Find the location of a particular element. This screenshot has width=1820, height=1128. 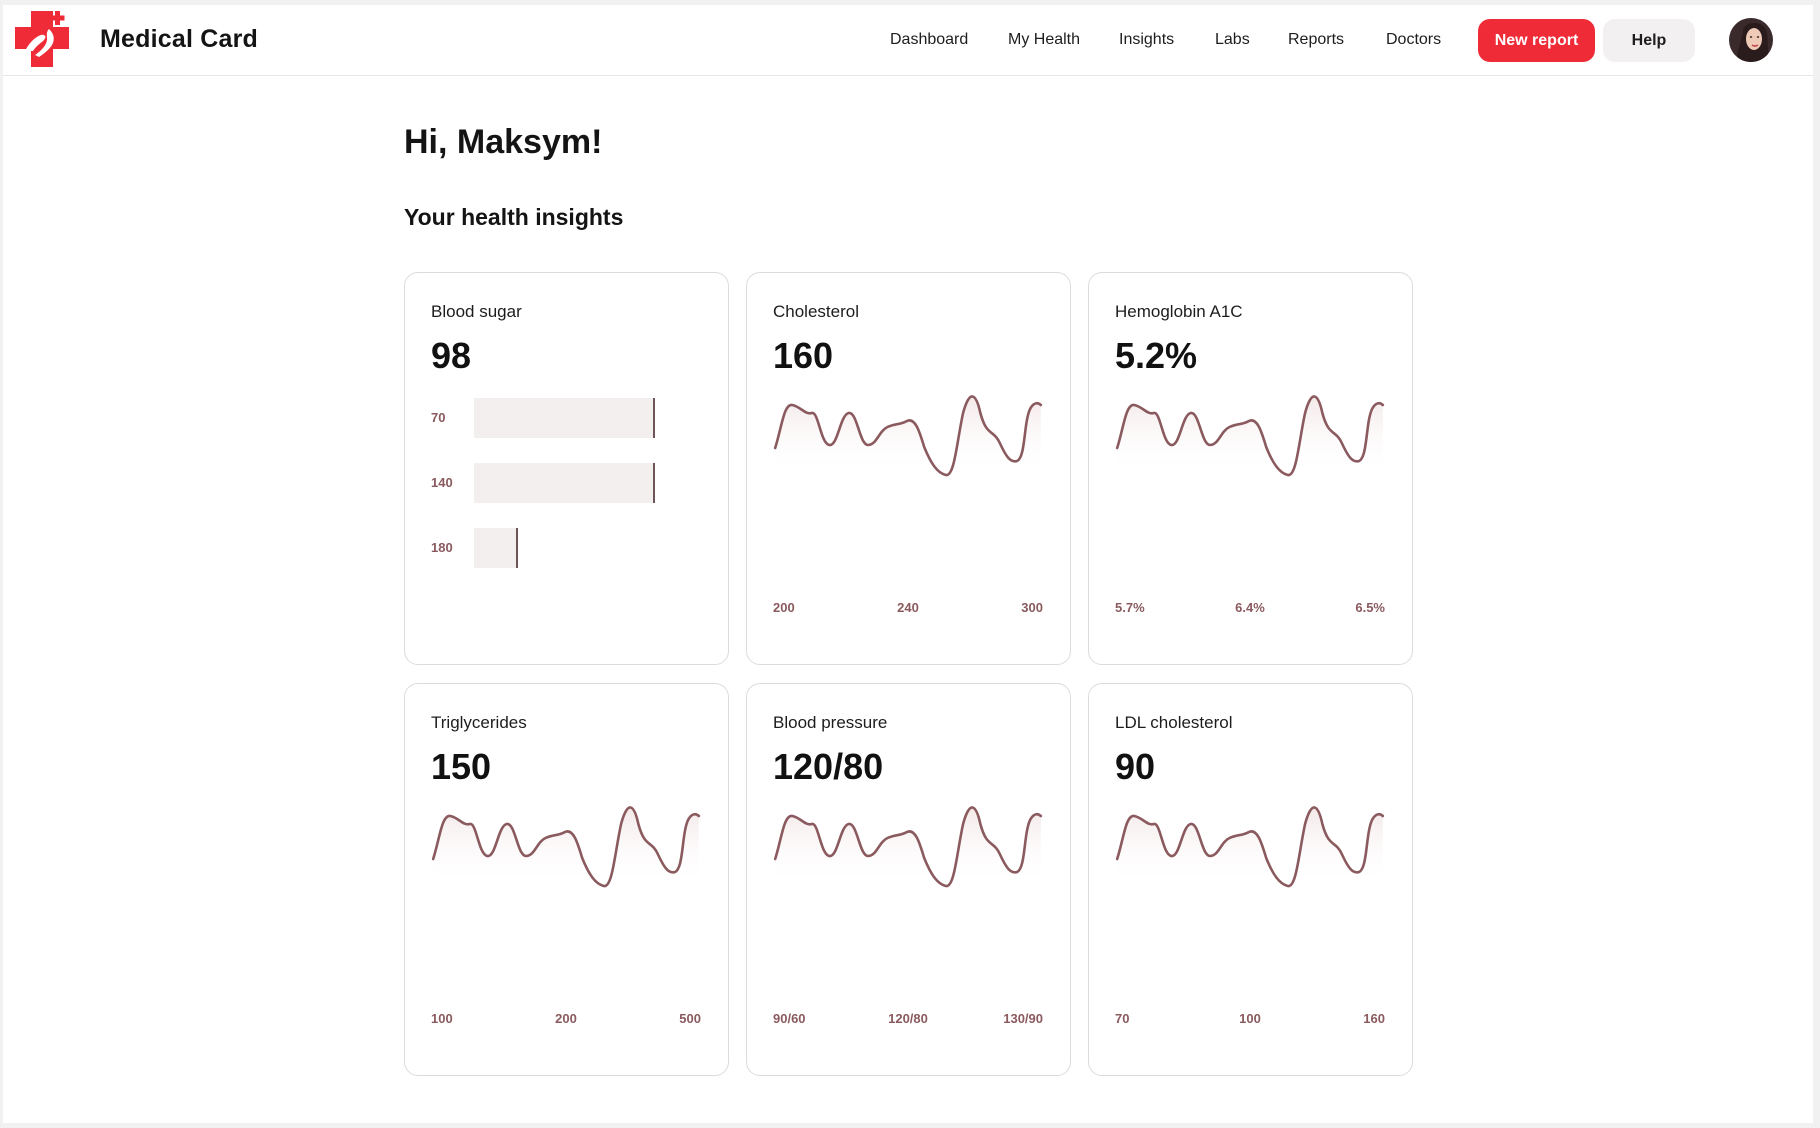

metric-card-blood-sugar: Blood sugar 98 70 140 180 is located at coordinates (566, 468).